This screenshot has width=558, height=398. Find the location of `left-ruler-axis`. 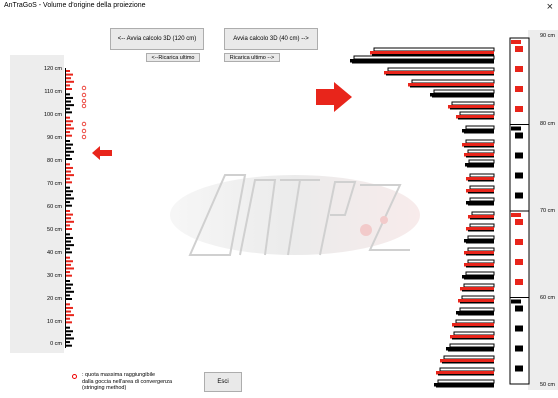

left-ruler-axis is located at coordinates (65, 208).